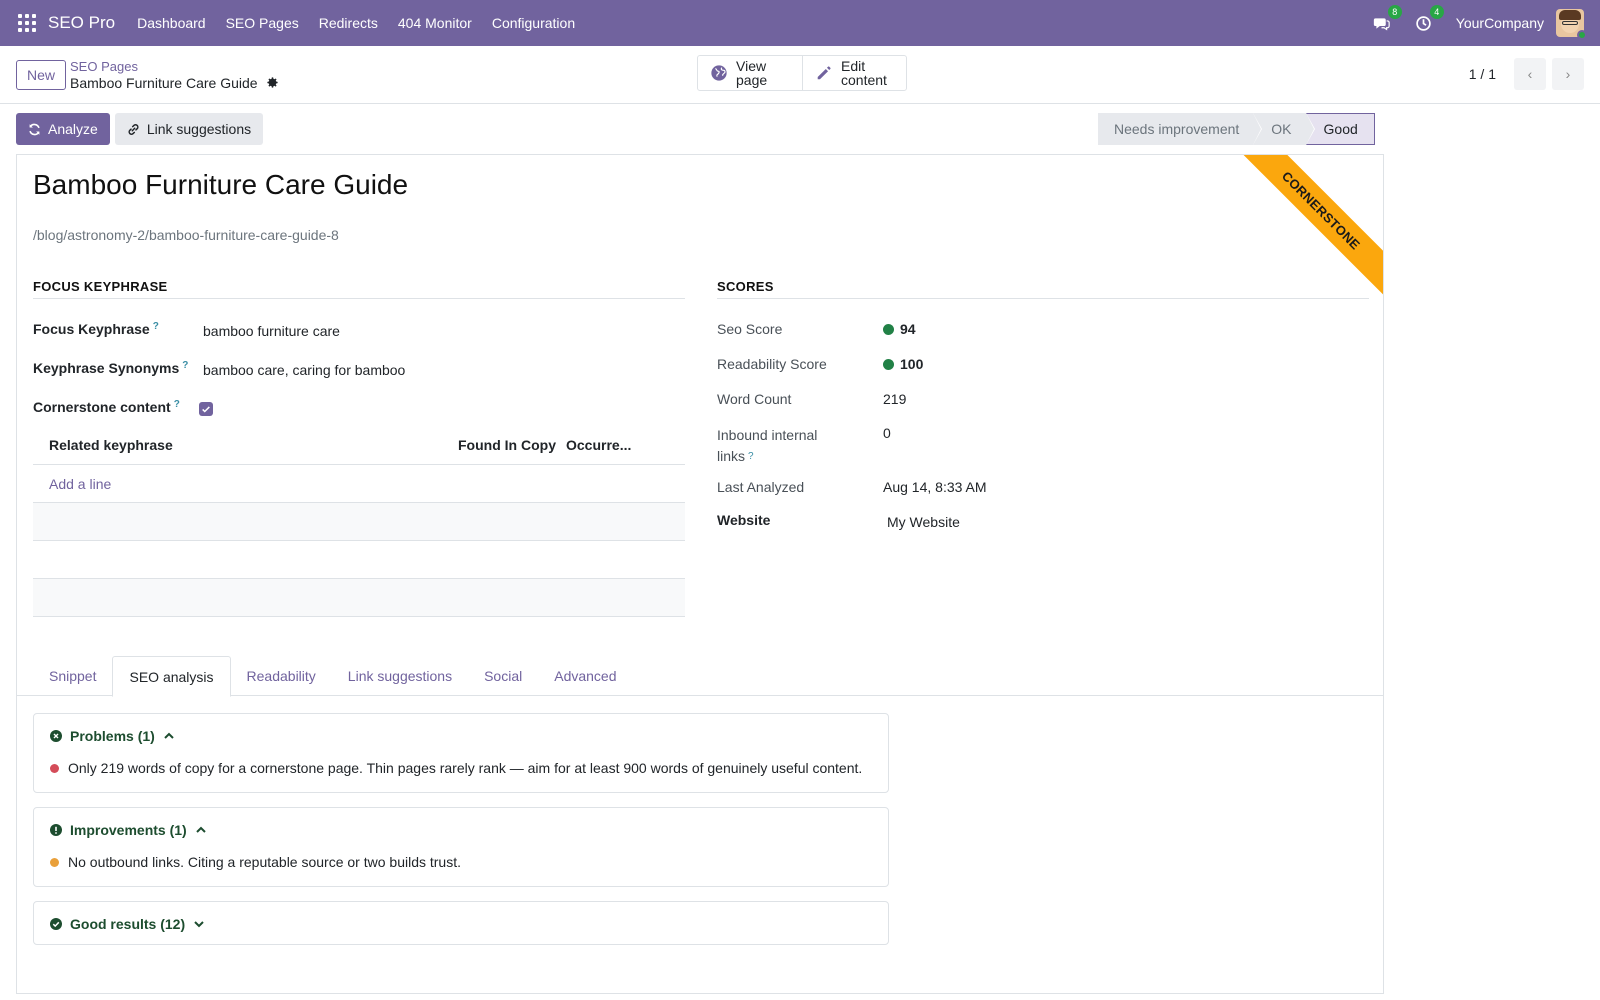 This screenshot has height=1000, width=1600. Describe the element at coordinates (400, 676) in the screenshot. I see `tab-link-suggestions: Link suggestions` at that location.